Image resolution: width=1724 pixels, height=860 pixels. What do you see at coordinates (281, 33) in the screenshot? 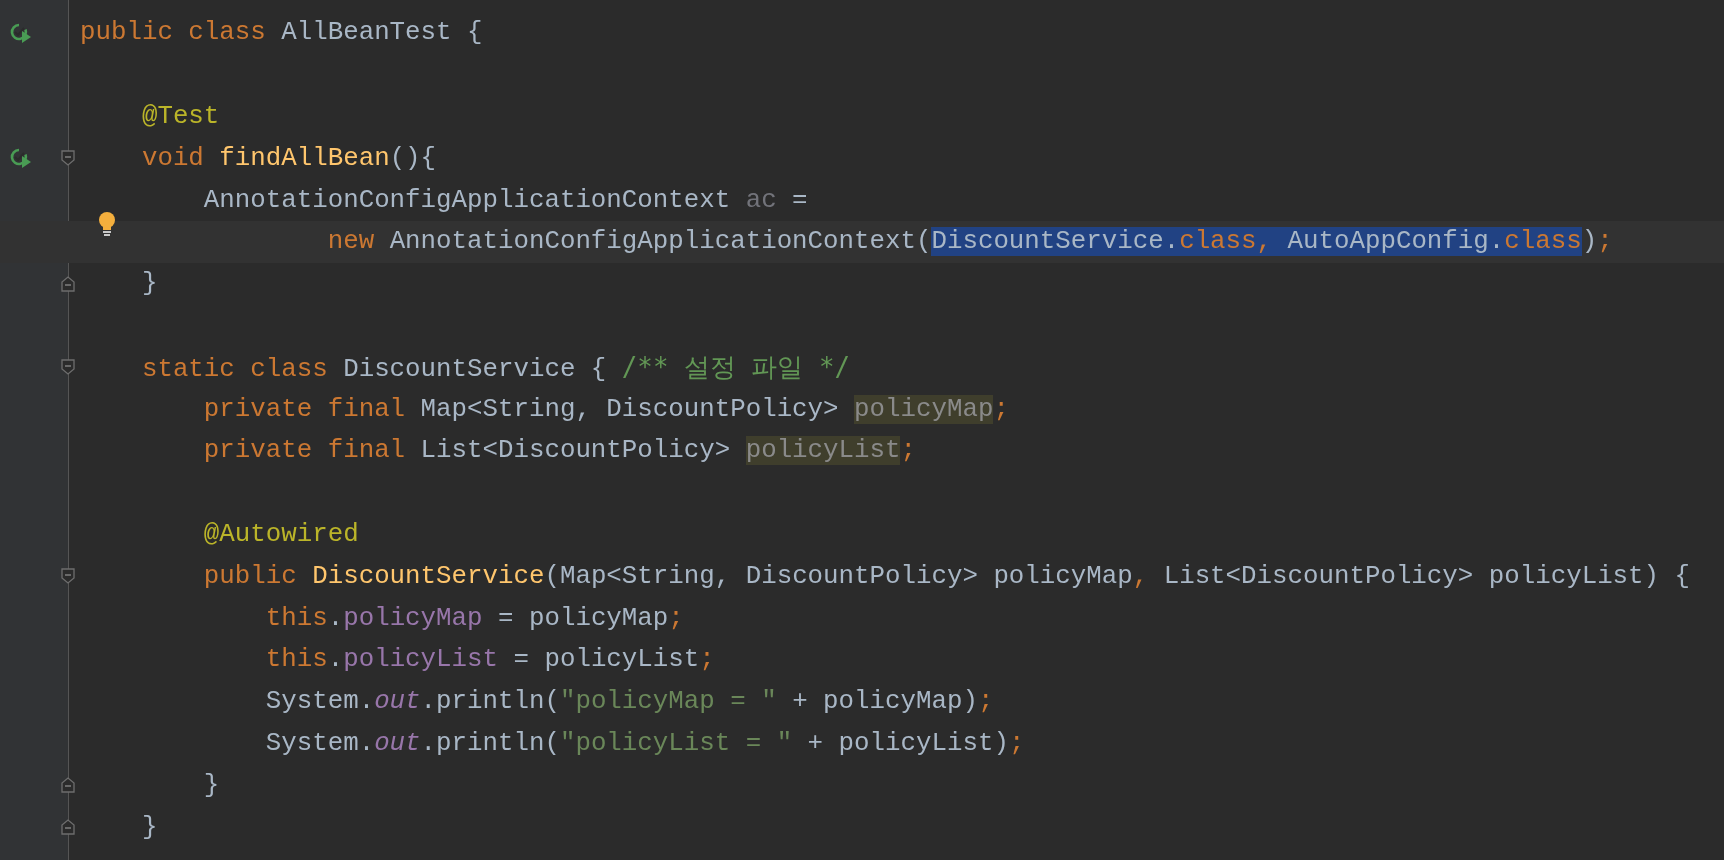
I see `code-line: public class AllBeanTest {` at bounding box center [281, 33].